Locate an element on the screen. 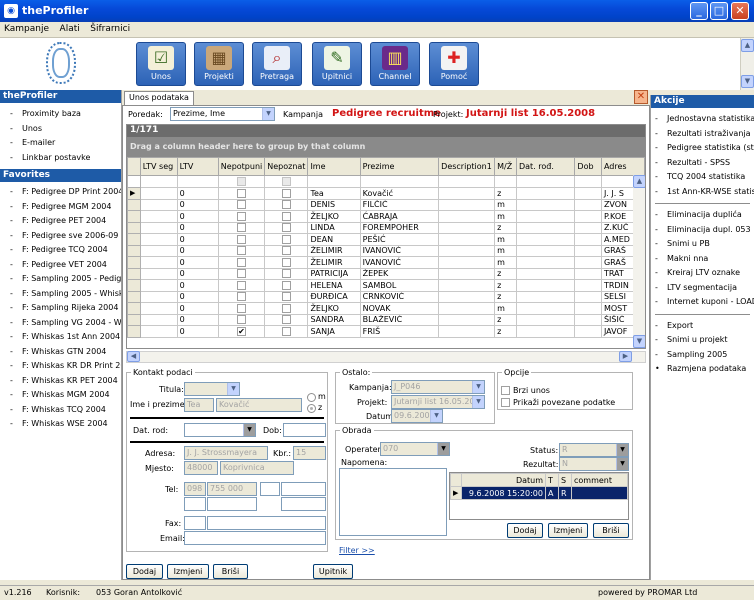 The width and height of the screenshot is (754, 600). action-item: - Eliminacija dupl. 053 is located at coordinates (702, 230).